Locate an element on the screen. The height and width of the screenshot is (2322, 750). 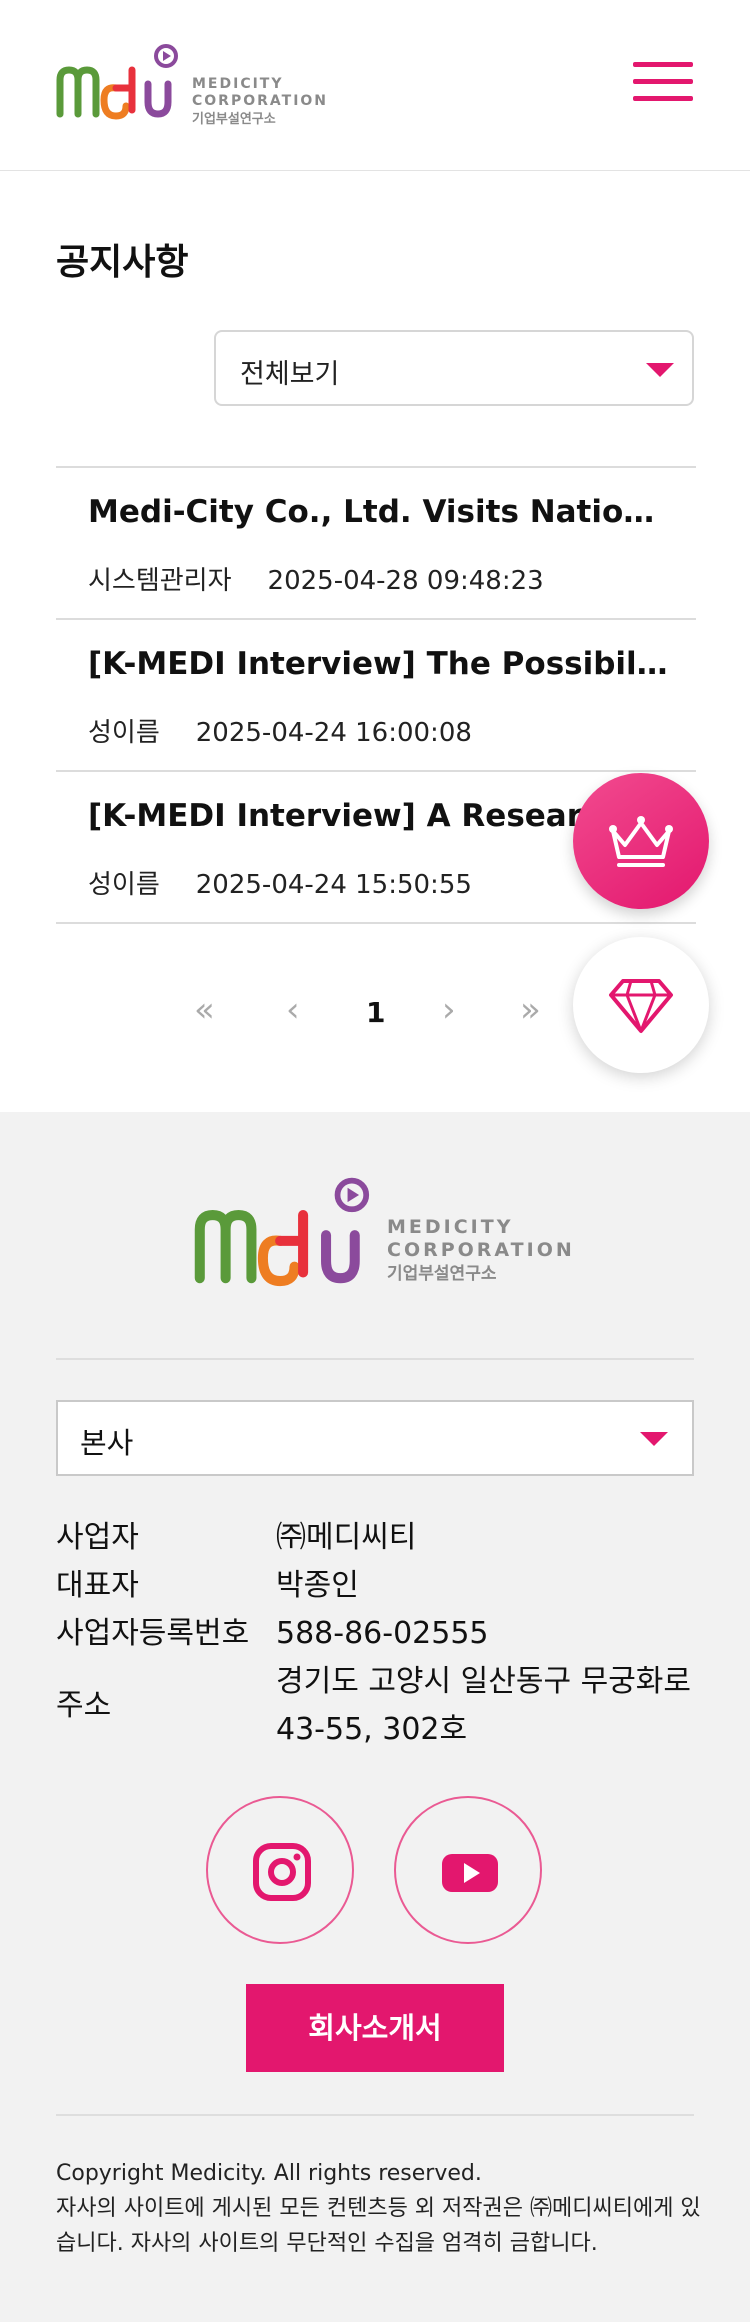
diamond-floating-button is located at coordinates (641, 1005).